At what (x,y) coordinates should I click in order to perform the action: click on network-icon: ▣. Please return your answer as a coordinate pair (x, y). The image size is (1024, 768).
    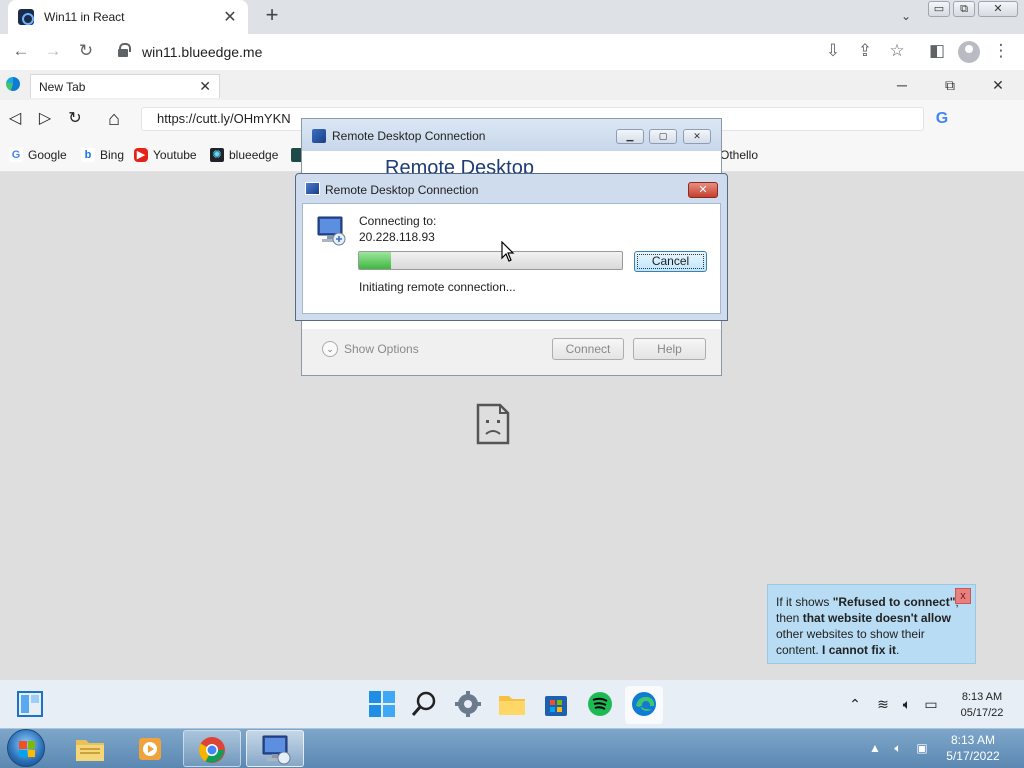
    Looking at the image, I should click on (922, 748).